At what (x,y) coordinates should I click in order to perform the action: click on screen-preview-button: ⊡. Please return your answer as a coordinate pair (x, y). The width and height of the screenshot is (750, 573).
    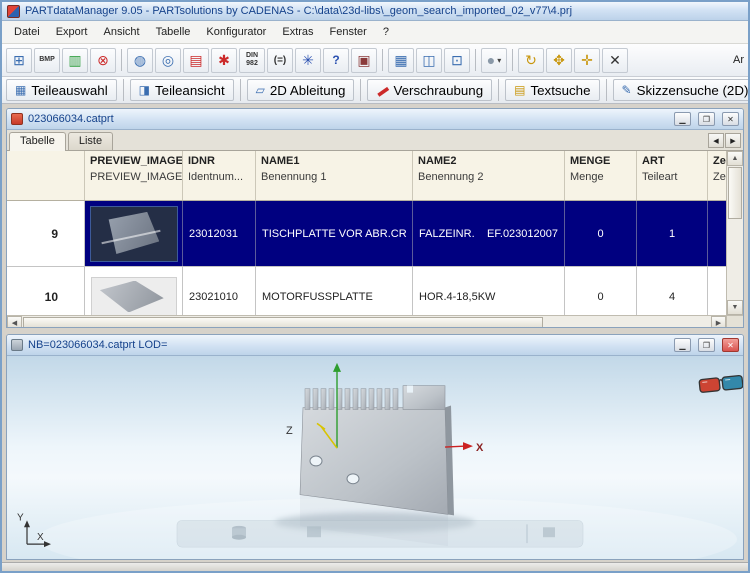
    Looking at the image, I should click on (457, 60).